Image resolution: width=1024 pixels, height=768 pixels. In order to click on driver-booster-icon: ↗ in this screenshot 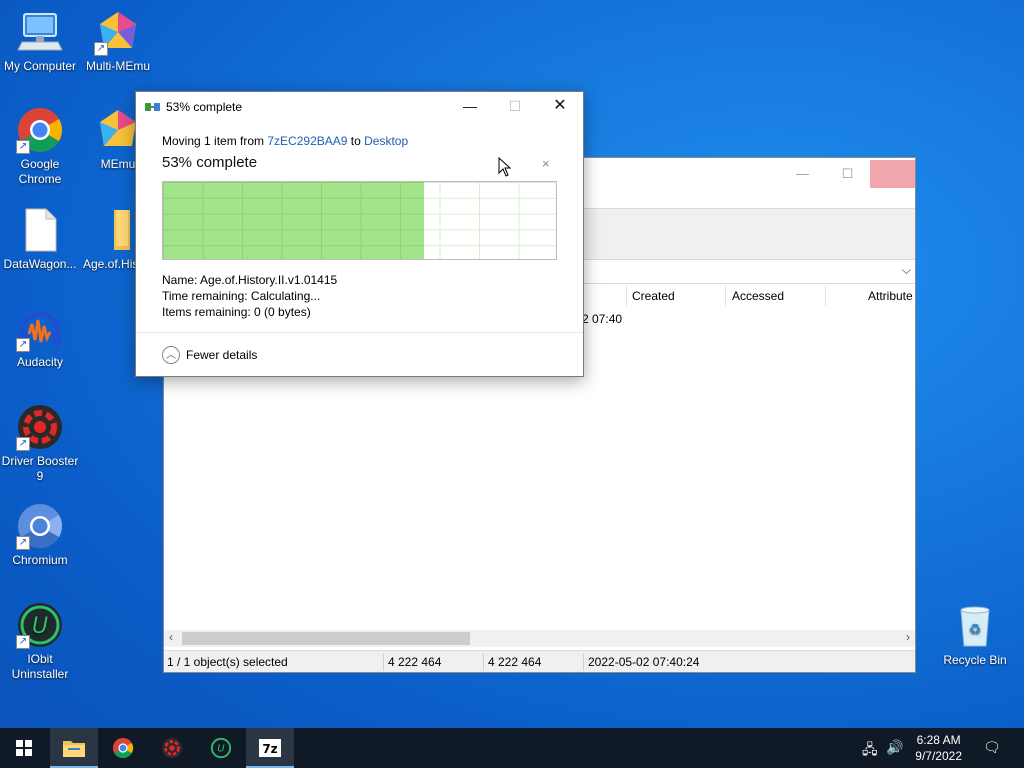, I will do `click(40, 427)`.